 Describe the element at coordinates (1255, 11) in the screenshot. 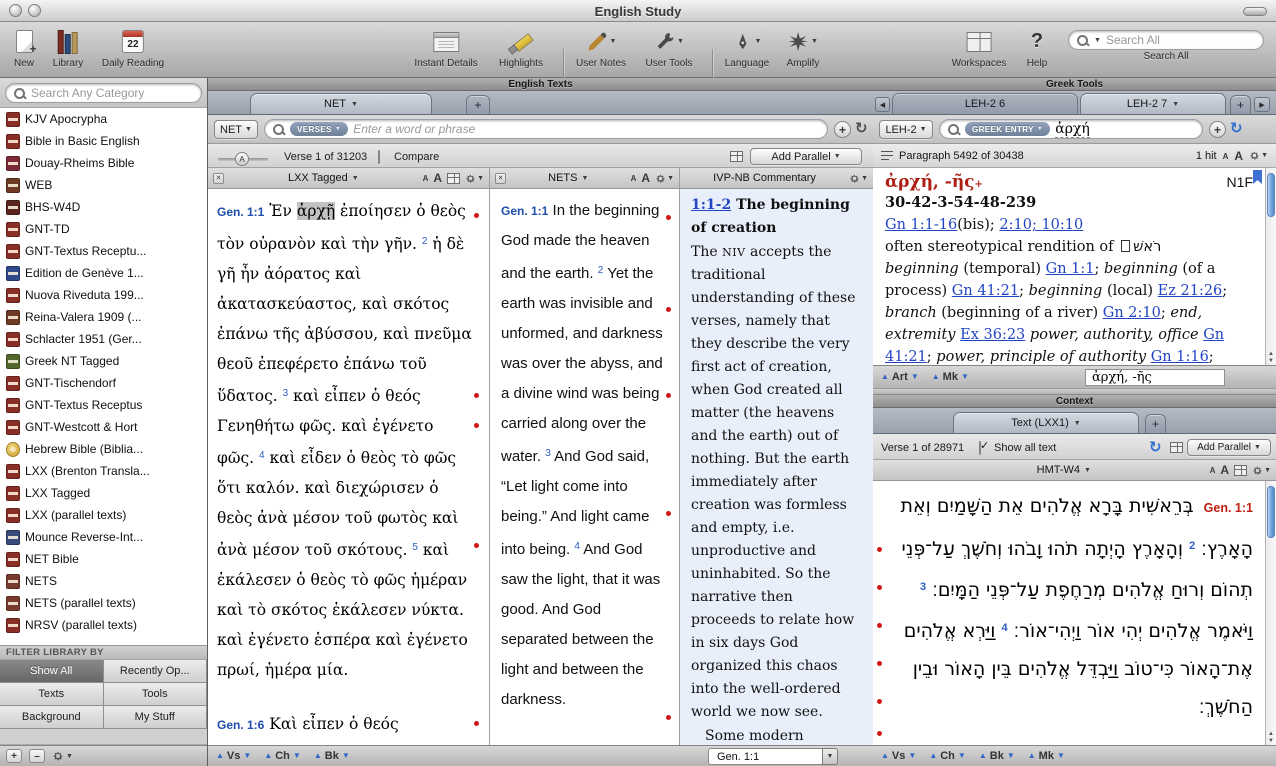

I see `toolbar-toggle-button` at that location.